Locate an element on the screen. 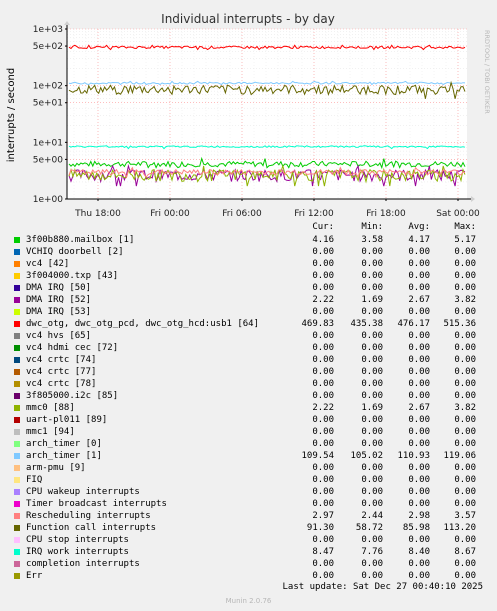  x-tick-label: Thu 18:00 is located at coordinates (97, 214).